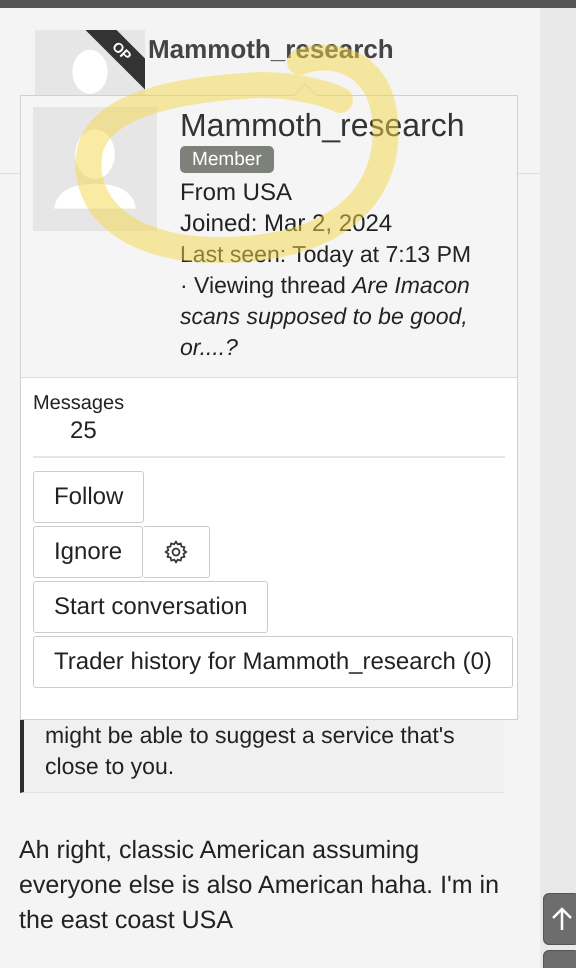  I want to click on popup-button: Follow, so click(88, 497).